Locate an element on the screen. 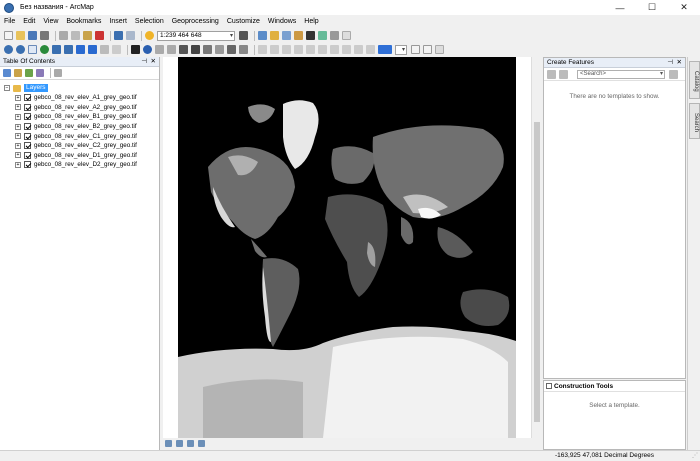 Image resolution: width=700 pixels, height=461 pixels. list-by-selection-icon is located at coordinates (40, 73).